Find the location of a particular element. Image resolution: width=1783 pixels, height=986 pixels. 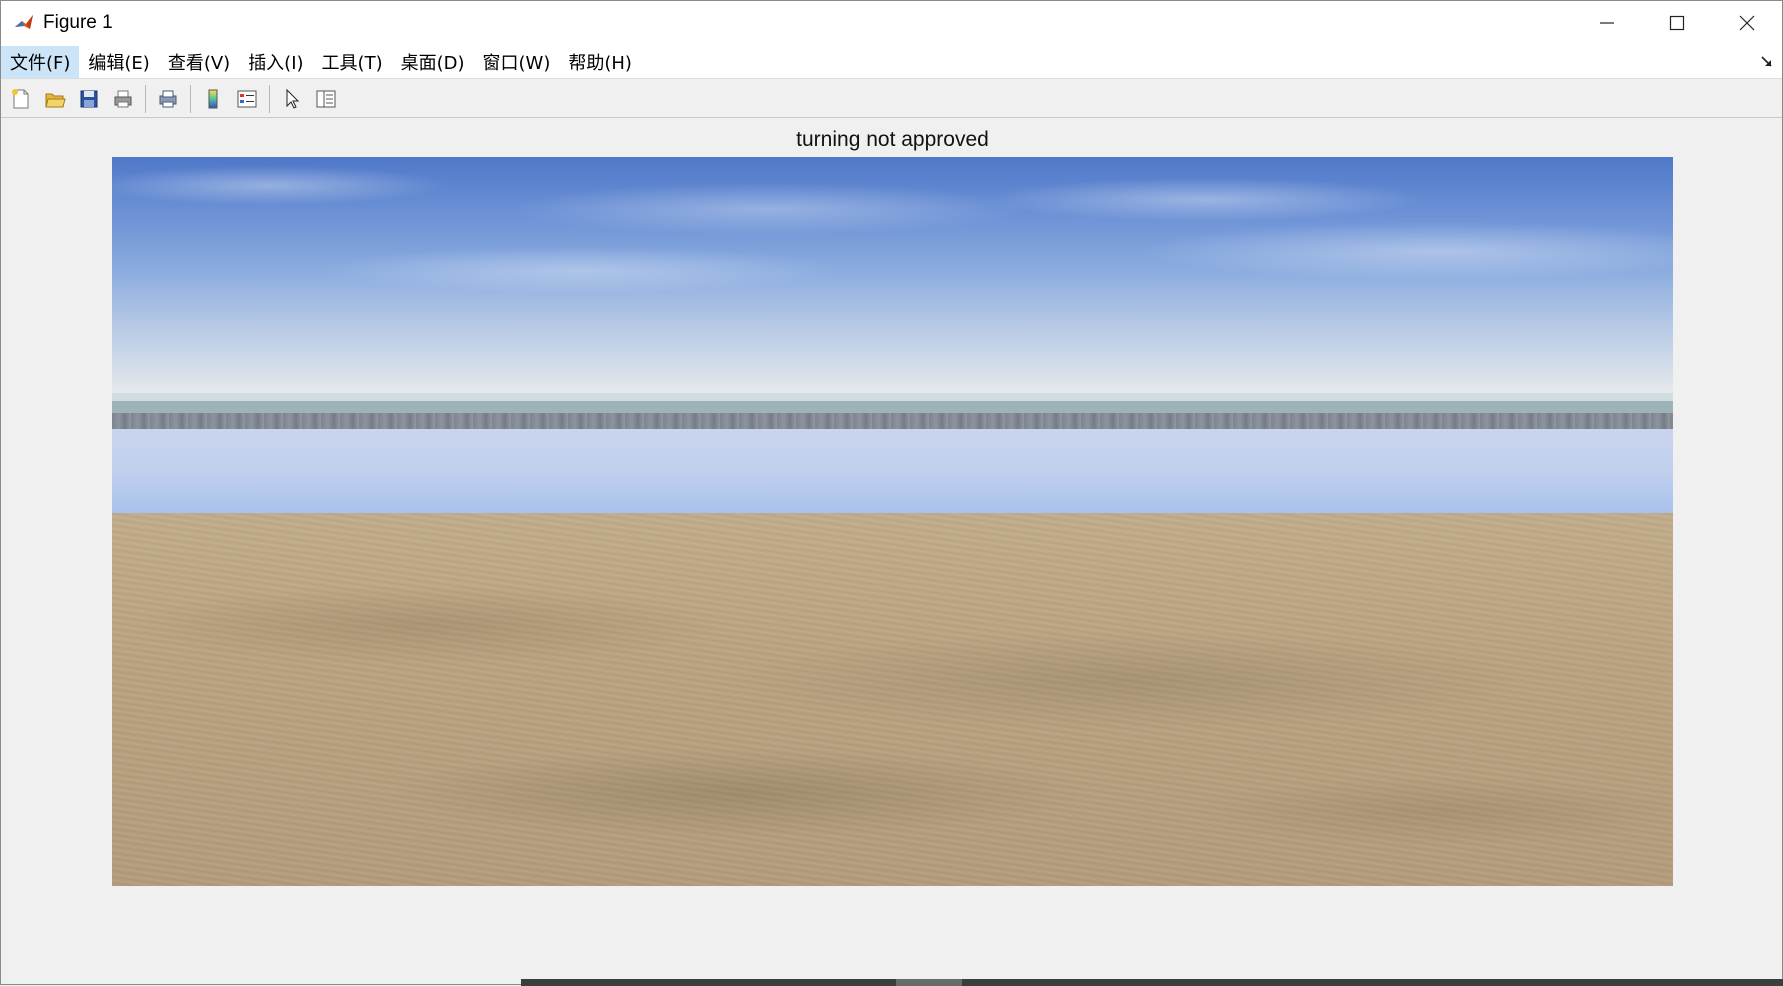

print-icon is located at coordinates (123, 98).